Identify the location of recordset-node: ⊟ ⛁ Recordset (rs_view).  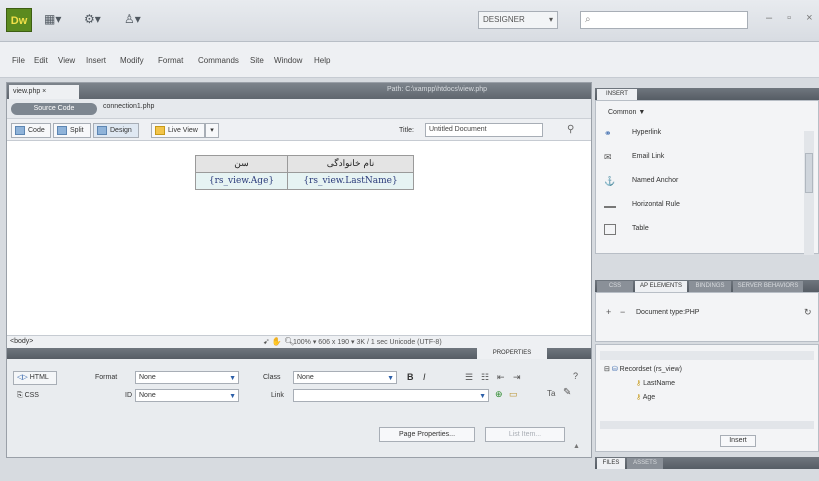
(643, 369).